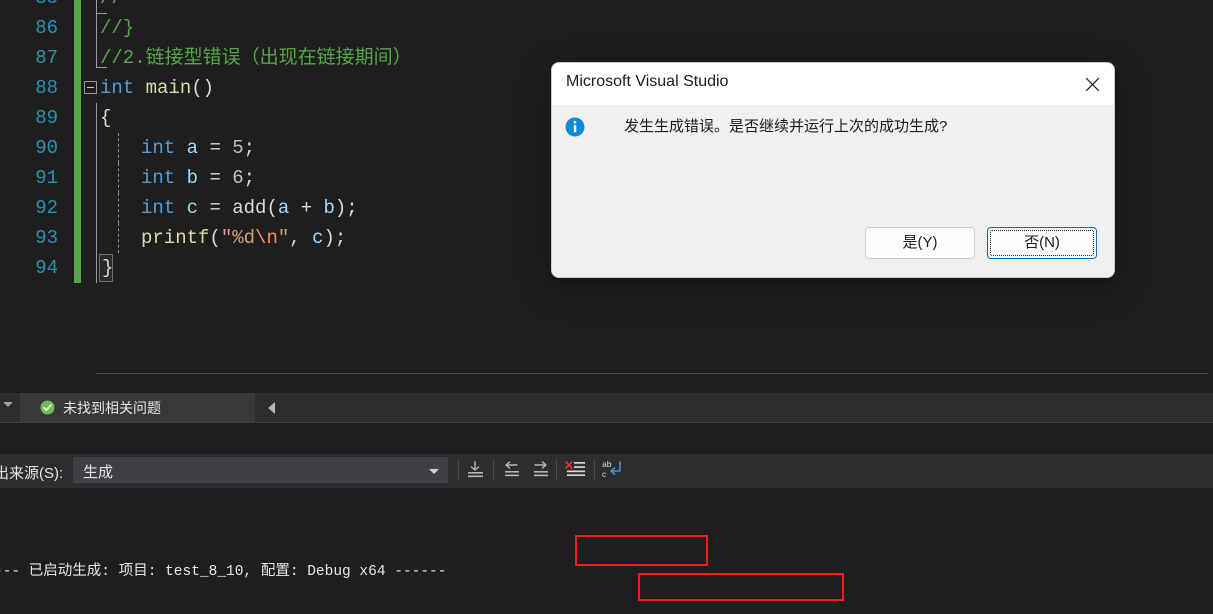 The image size is (1213, 614). I want to click on output-source-value: 生成, so click(98, 472).